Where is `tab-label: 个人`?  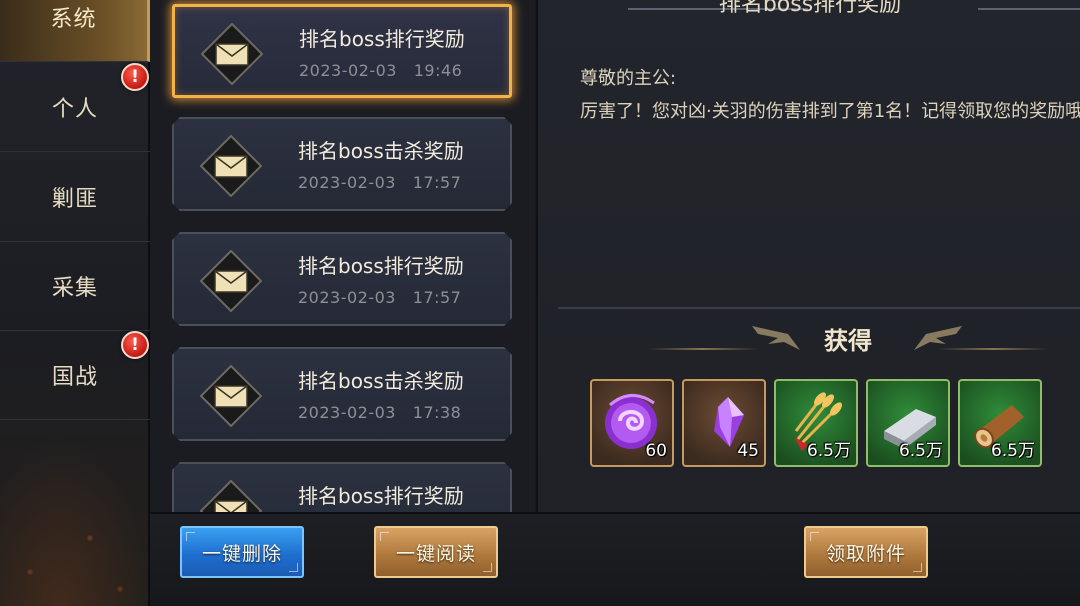 tab-label: 个人 is located at coordinates (74, 109).